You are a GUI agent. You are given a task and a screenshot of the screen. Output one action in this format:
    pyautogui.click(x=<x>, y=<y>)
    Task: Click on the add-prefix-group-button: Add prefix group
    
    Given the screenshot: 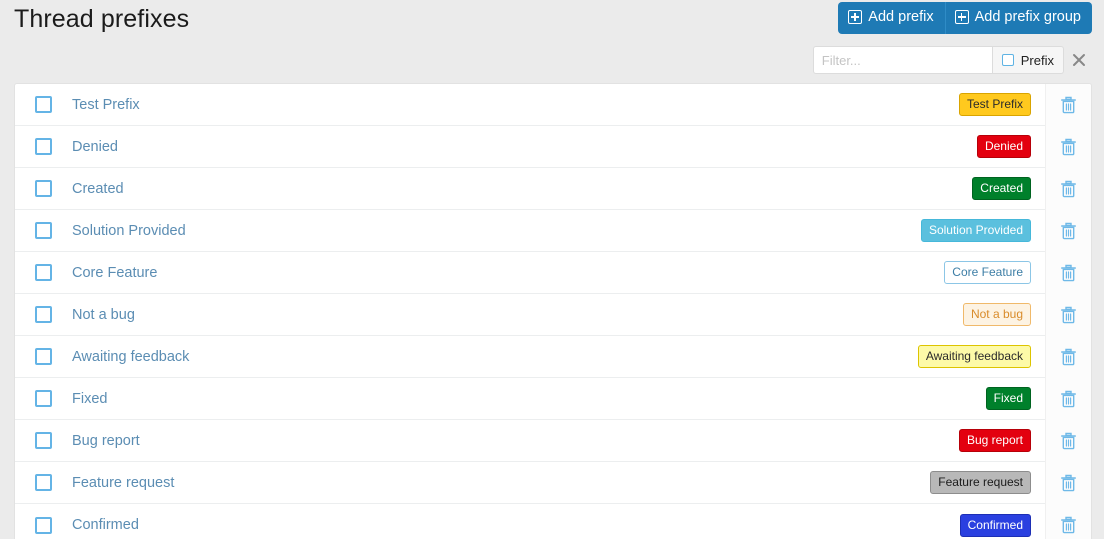 What is the action you would take?
    pyautogui.click(x=1018, y=18)
    